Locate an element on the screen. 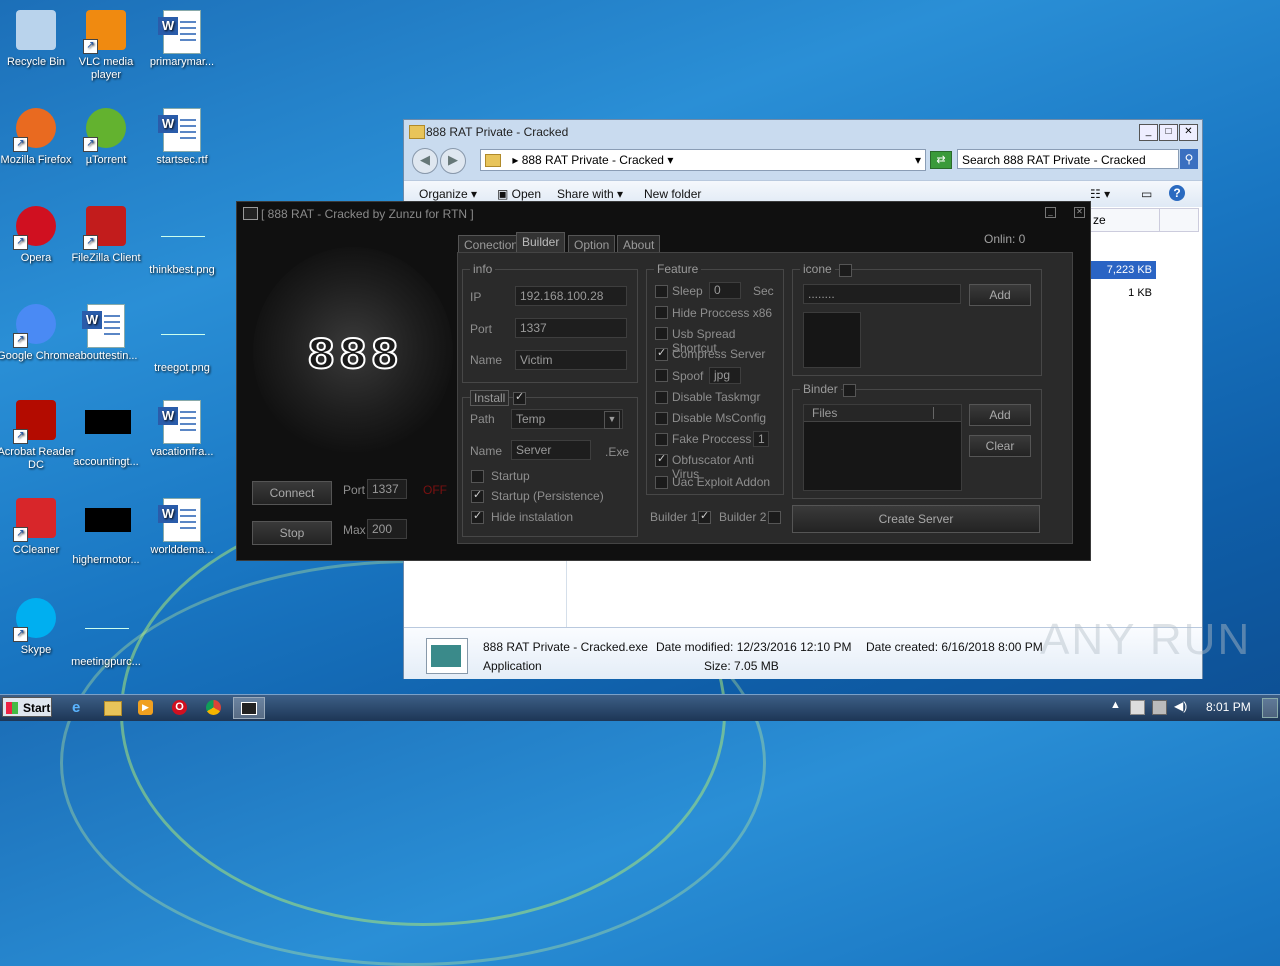 The image size is (1280, 966). desktop-icon: Wstartsec.rtf is located at coordinates (182, 137).